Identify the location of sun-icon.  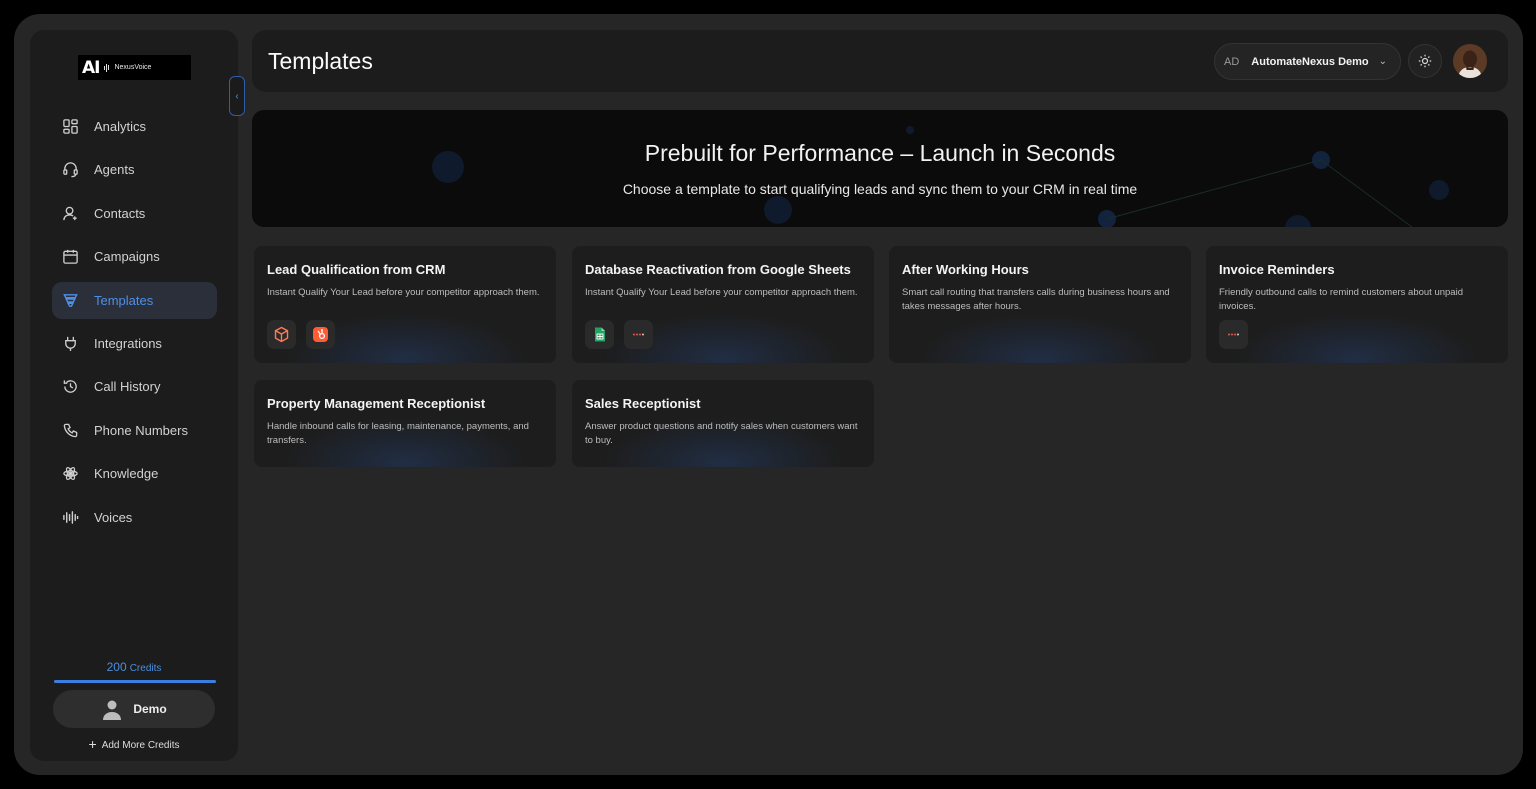
(1425, 61).